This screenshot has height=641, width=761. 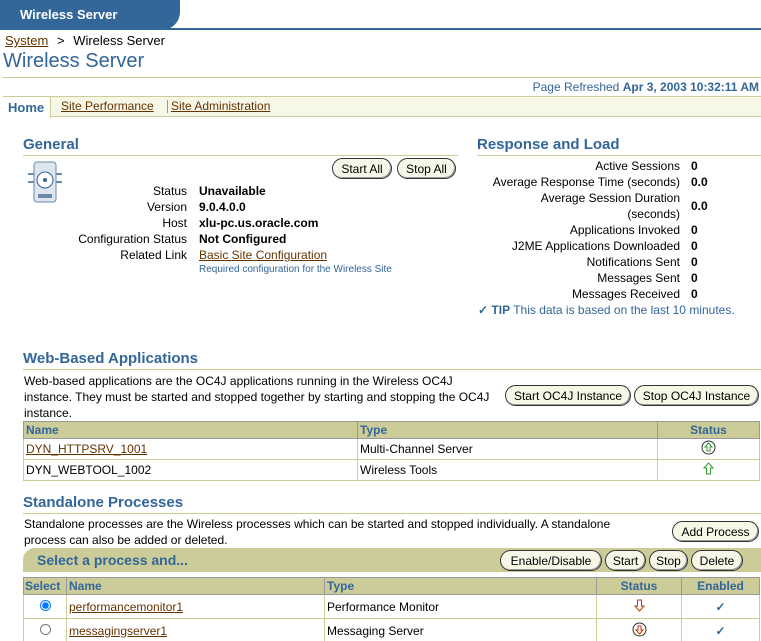 I want to click on col-type: Type, so click(x=507, y=430).